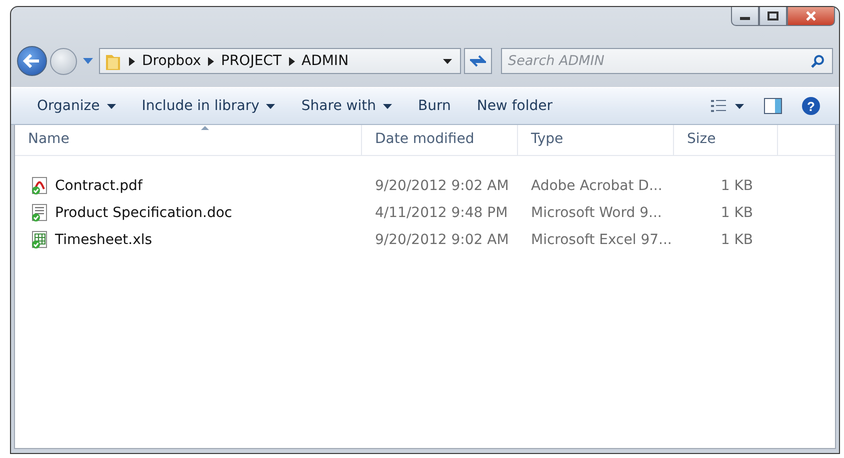  What do you see at coordinates (209, 106) in the screenshot?
I see `toolbar-button: Include in library` at bounding box center [209, 106].